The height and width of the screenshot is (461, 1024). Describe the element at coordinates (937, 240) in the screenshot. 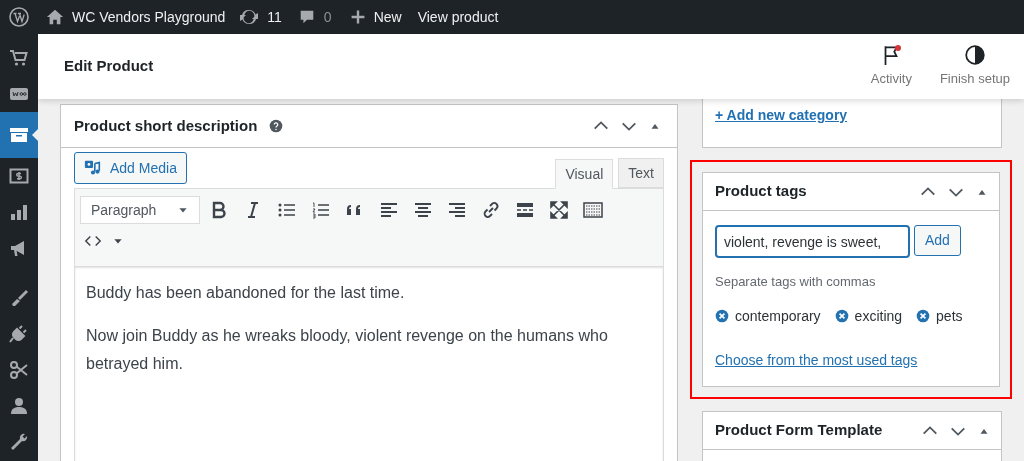

I see `add-tag-button: Add` at that location.